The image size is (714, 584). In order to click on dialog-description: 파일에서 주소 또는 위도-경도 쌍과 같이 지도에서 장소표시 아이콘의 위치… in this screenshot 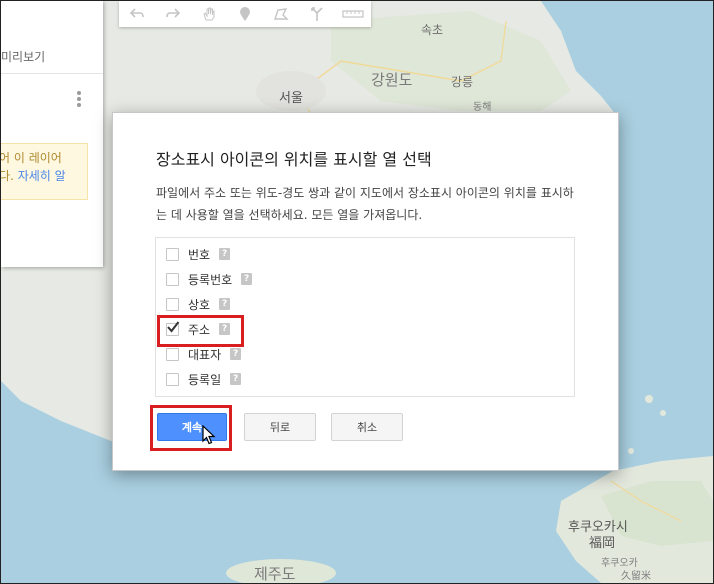, I will do `click(365, 204)`.